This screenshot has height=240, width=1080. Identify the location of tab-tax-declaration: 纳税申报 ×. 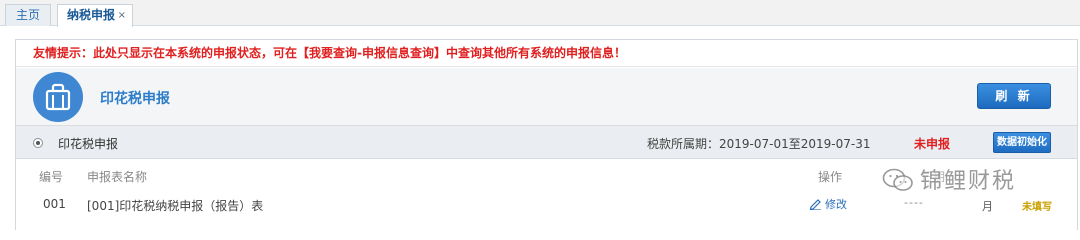
(95, 15).